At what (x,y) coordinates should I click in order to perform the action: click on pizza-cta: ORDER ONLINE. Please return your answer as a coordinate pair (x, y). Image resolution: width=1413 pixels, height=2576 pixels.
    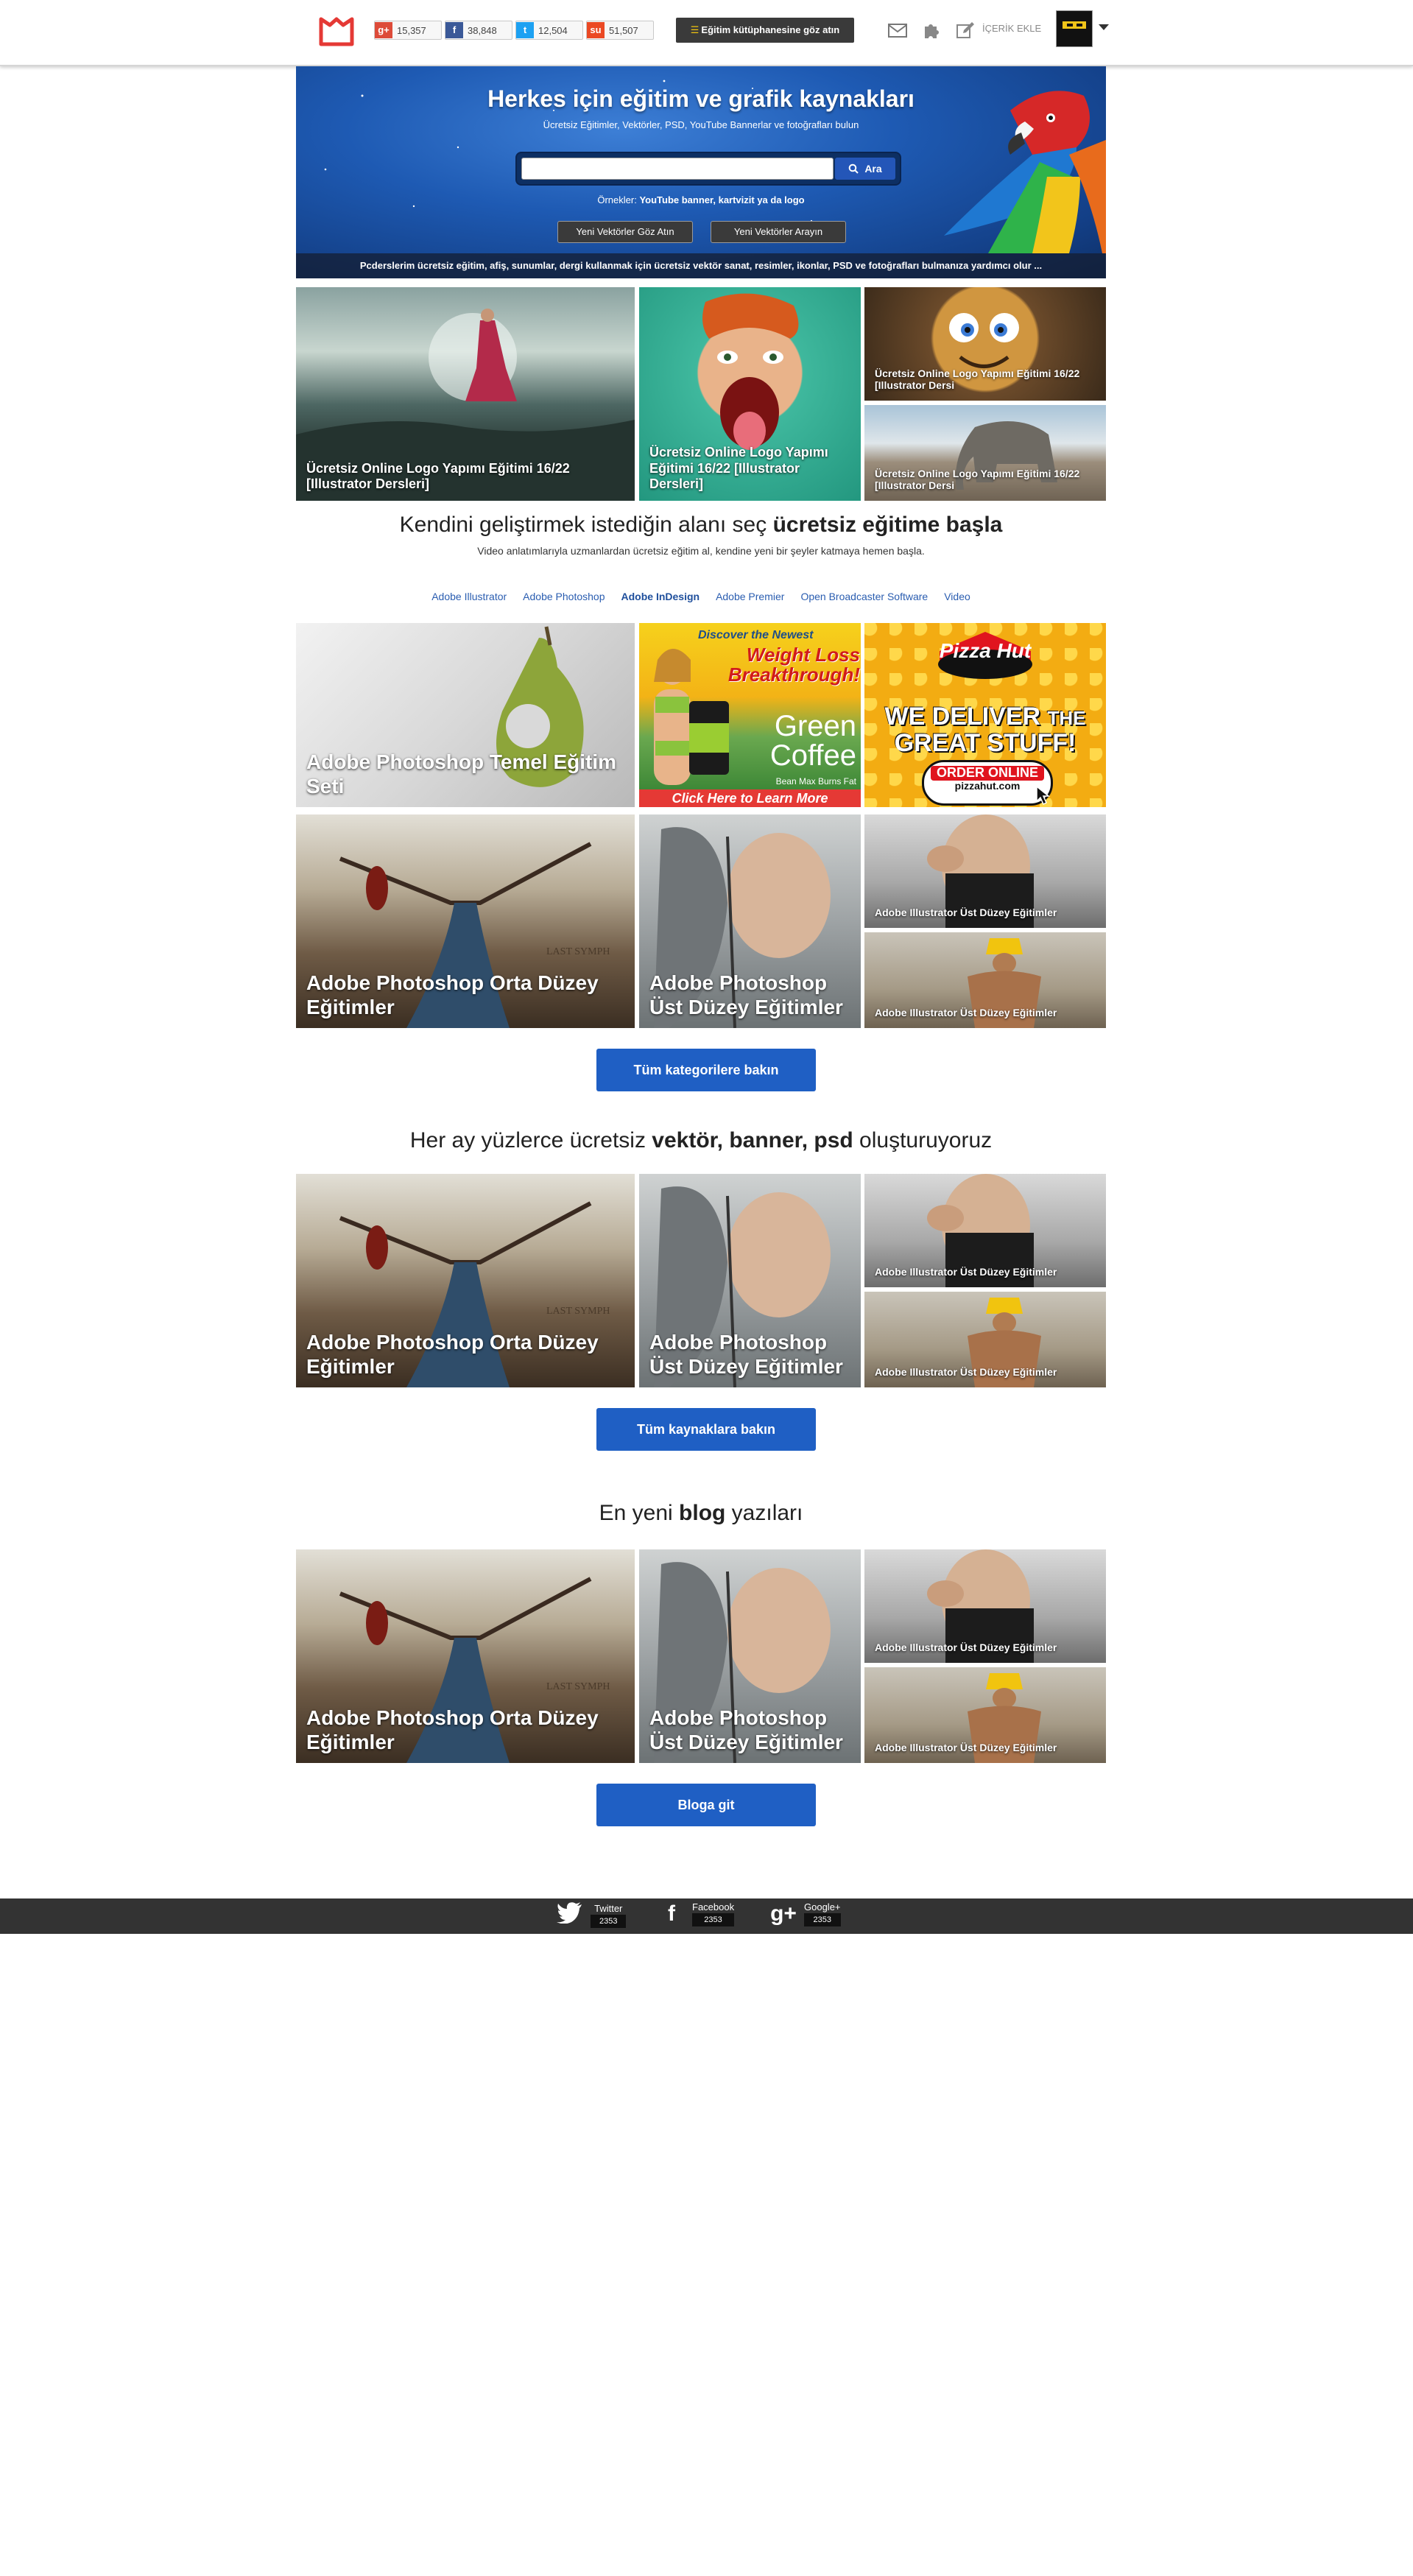
    Looking at the image, I should click on (987, 773).